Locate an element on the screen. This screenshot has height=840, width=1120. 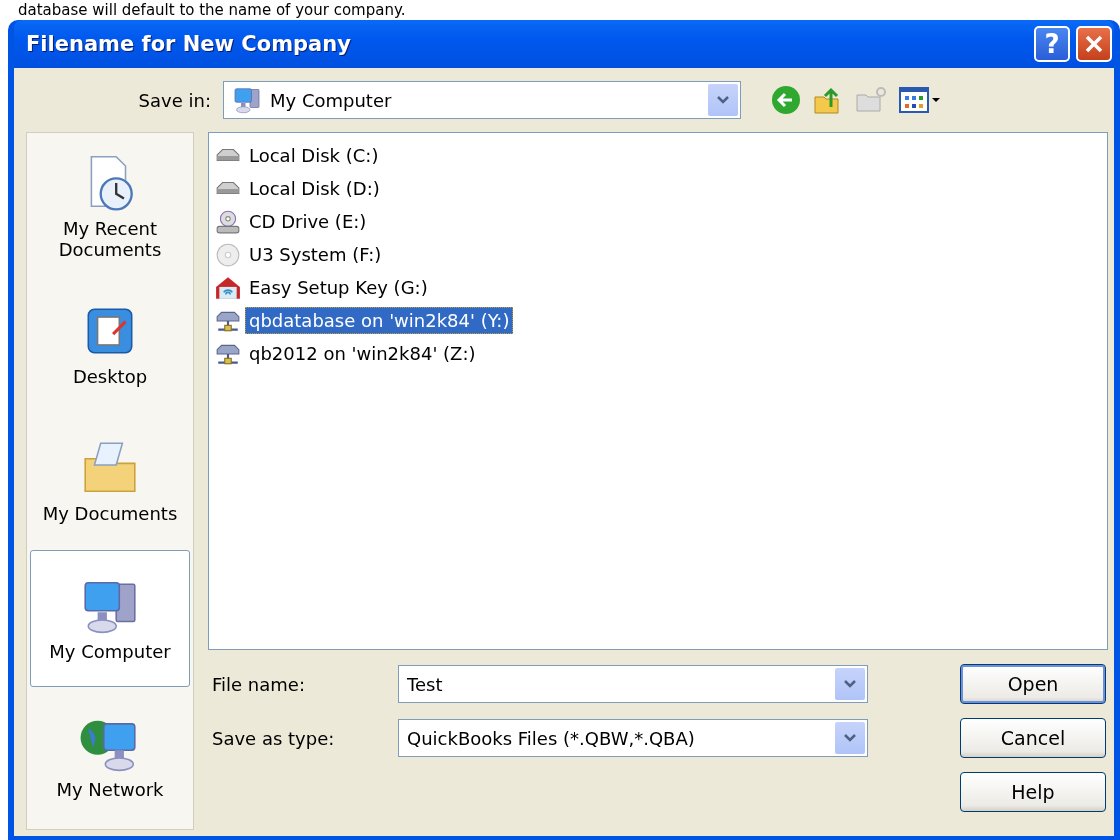
place-label: My Network is located at coordinates (110, 789).